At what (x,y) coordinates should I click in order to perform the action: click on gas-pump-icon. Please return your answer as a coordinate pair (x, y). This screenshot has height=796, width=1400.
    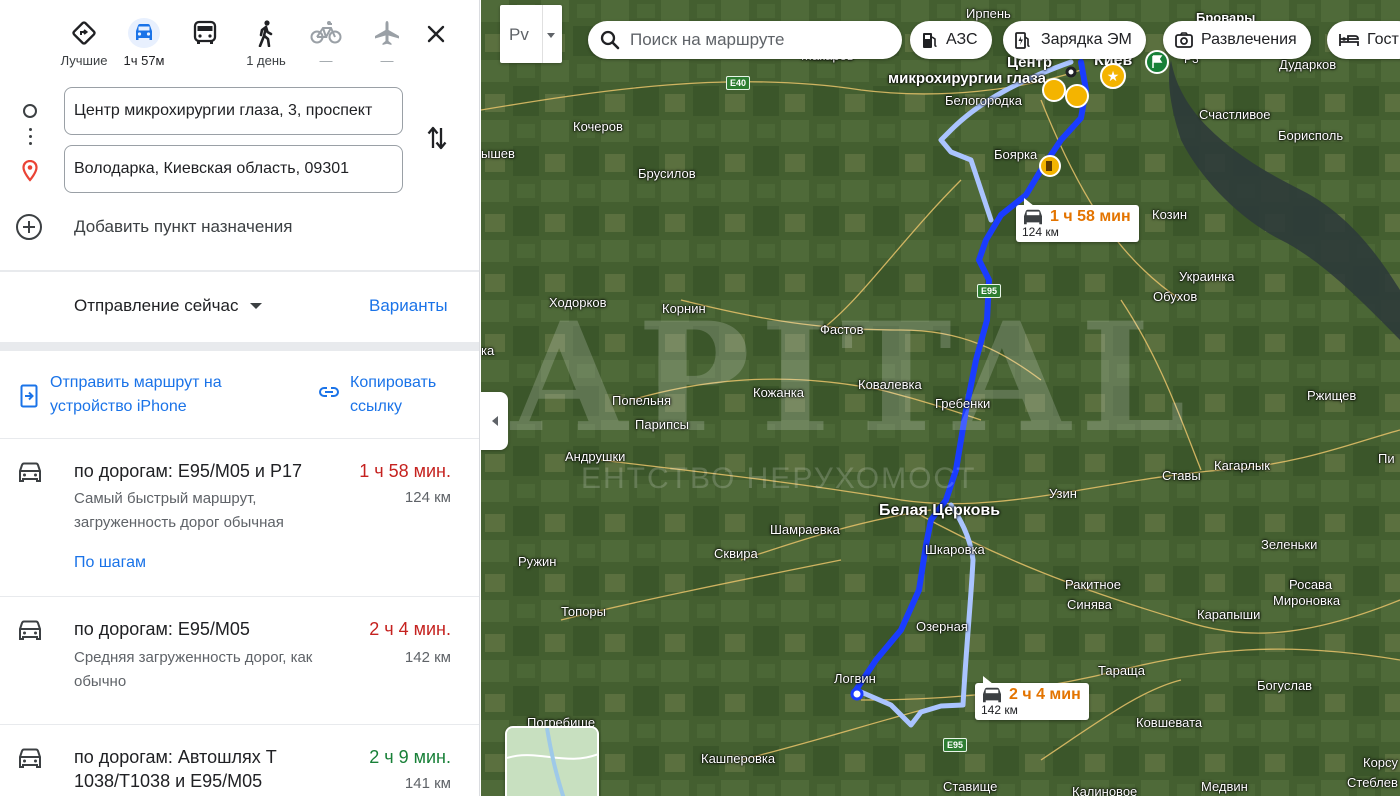
    Looking at the image, I should click on (930, 40).